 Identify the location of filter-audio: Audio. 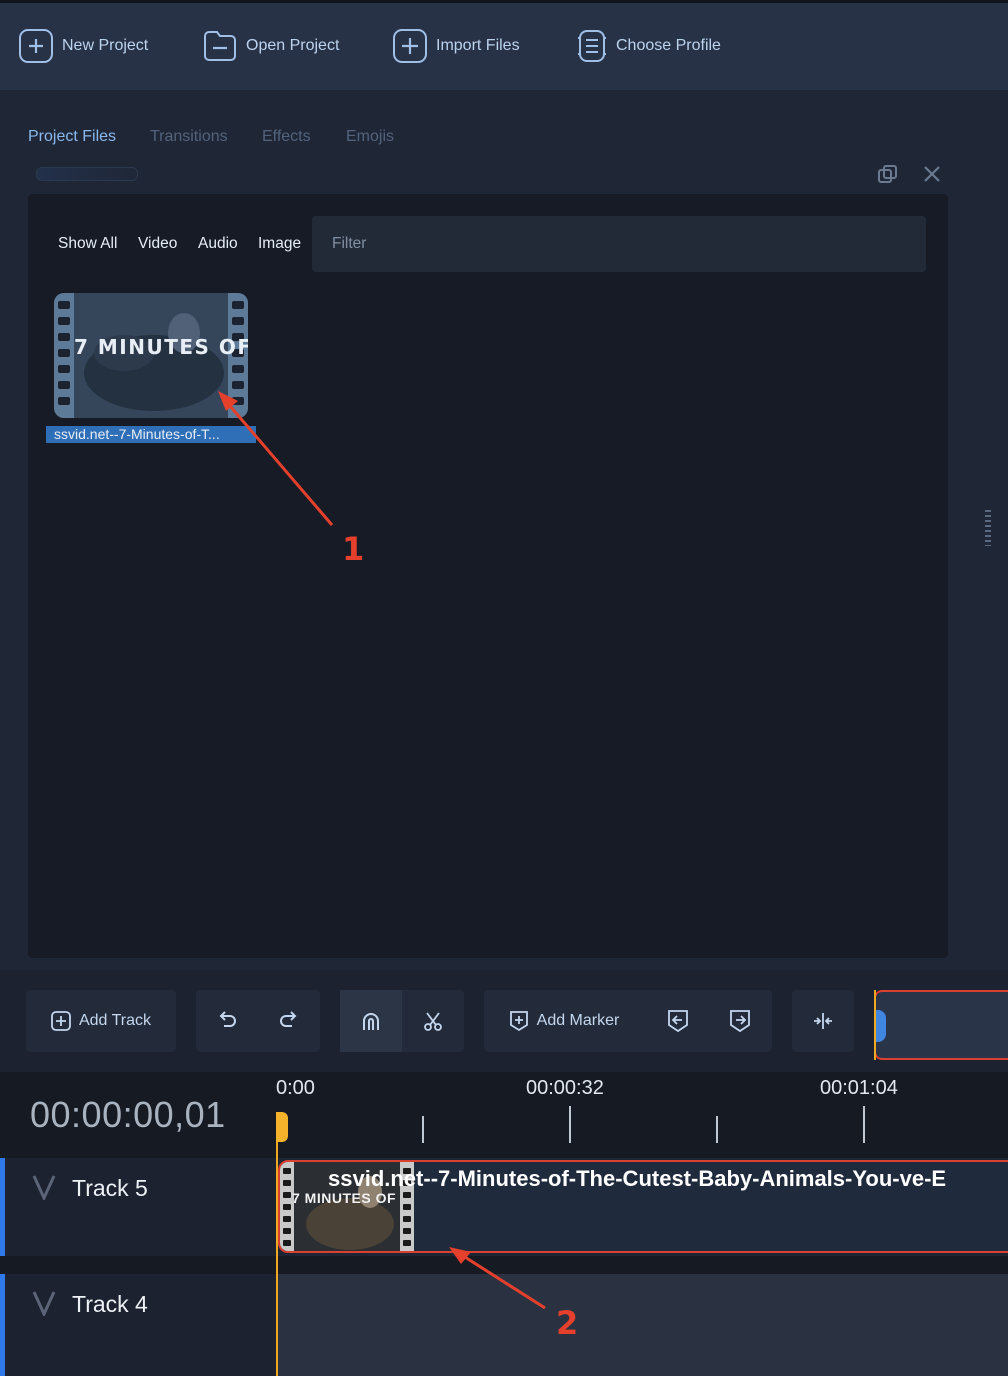
(218, 244).